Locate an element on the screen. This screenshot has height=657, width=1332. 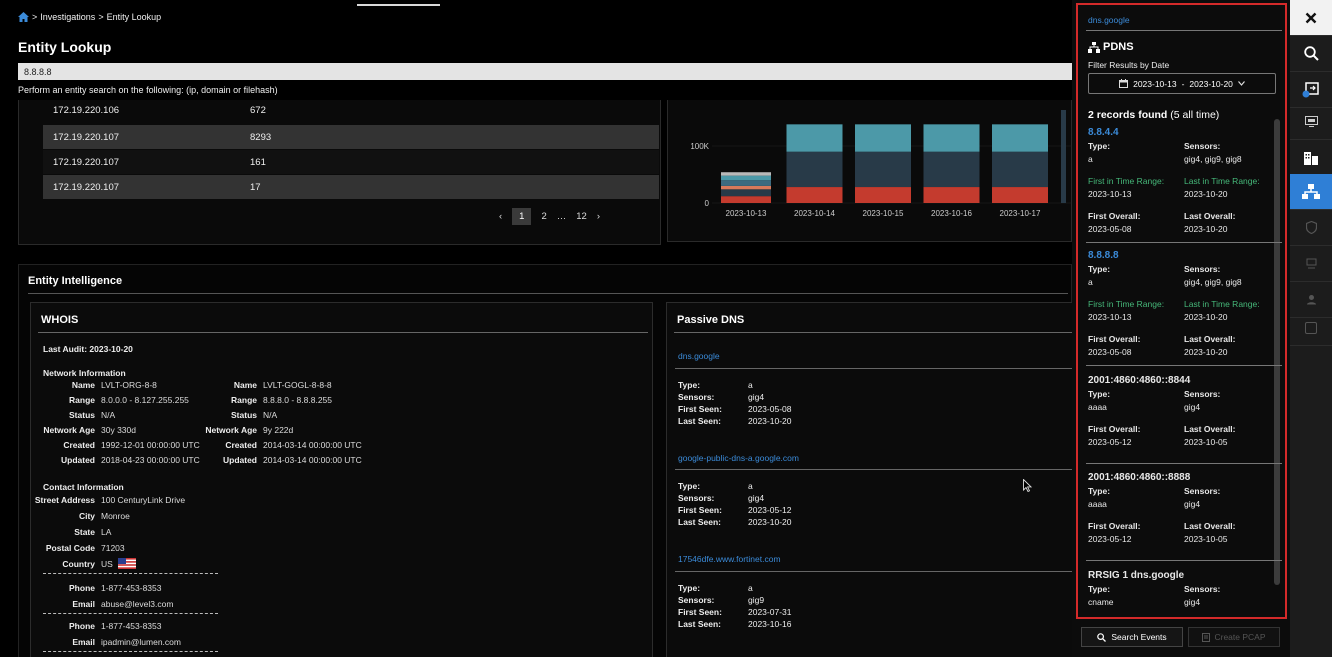
whois-field: Created 2014-03-14 00:00:00 UTC is located at coordinates (293, 445).